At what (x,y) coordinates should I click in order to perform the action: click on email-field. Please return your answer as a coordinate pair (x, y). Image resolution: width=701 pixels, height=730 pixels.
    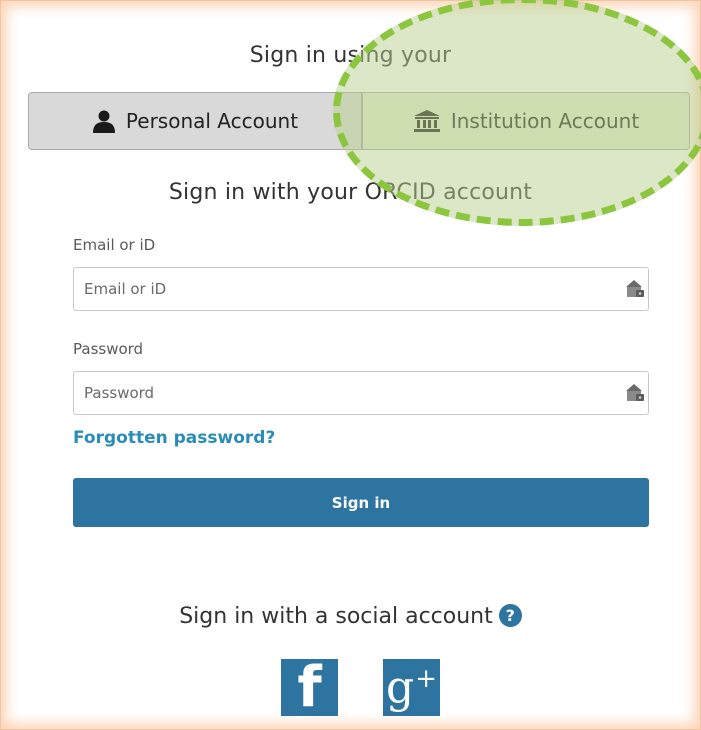
    Looking at the image, I should click on (361, 289).